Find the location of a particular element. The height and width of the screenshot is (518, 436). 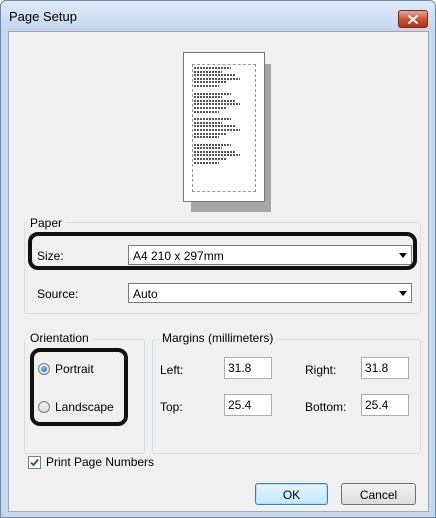

chevron-down-icon is located at coordinates (403, 293).